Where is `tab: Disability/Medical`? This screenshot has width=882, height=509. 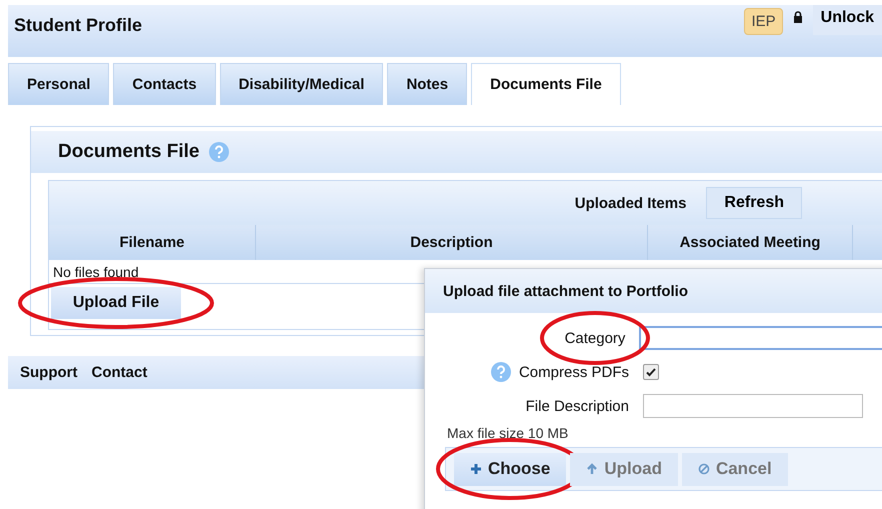
tab: Disability/Medical is located at coordinates (302, 84).